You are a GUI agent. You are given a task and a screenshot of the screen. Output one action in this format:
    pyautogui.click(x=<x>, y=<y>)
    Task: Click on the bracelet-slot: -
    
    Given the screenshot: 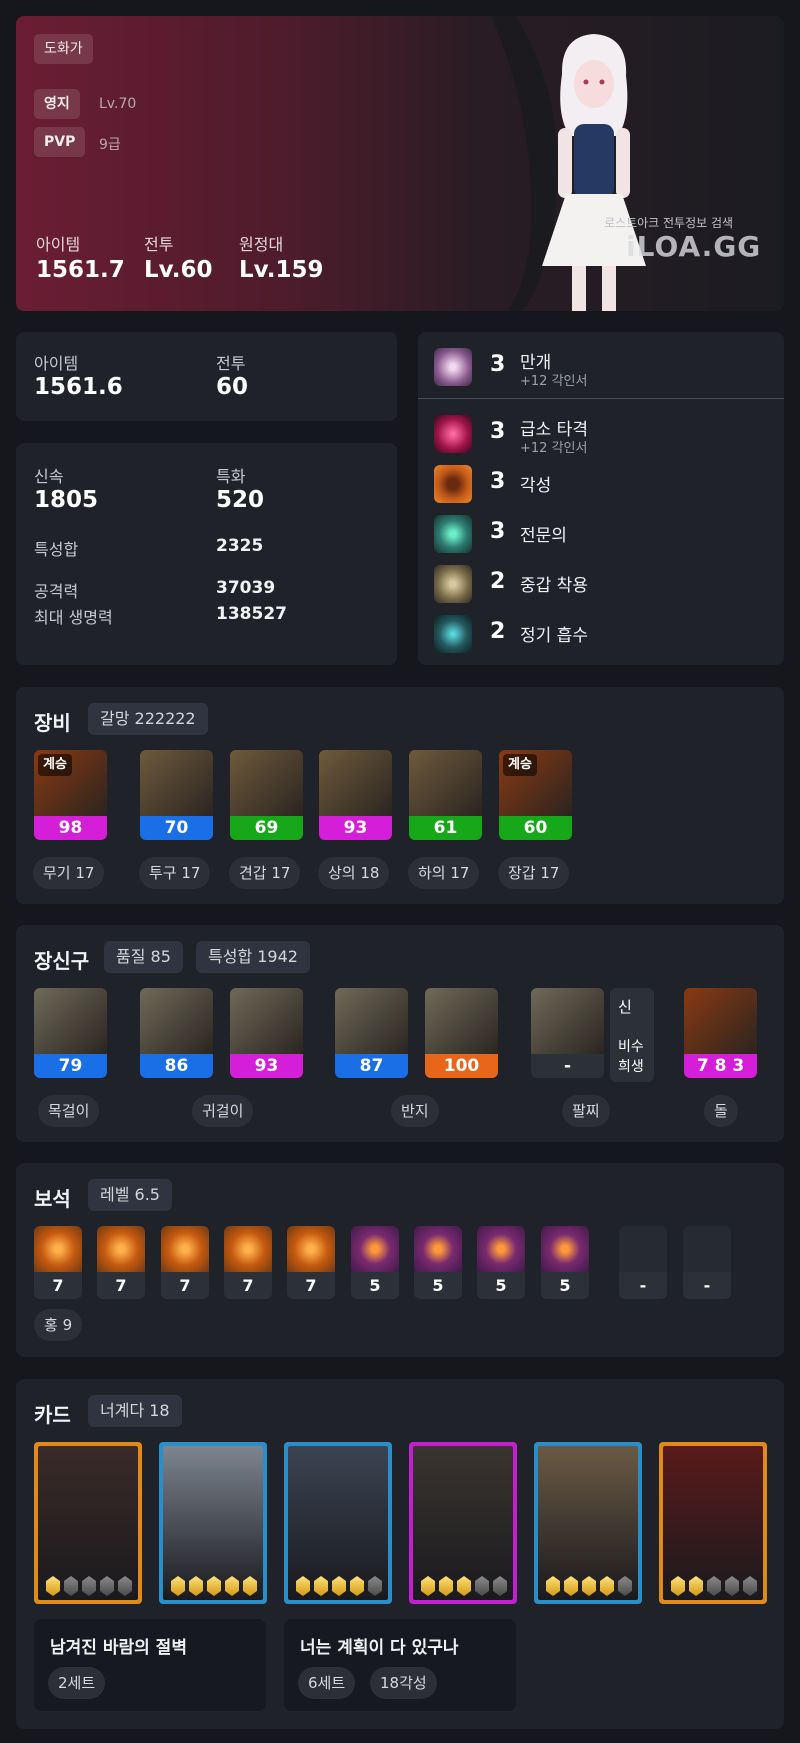 What is the action you would take?
    pyautogui.click(x=567, y=1033)
    